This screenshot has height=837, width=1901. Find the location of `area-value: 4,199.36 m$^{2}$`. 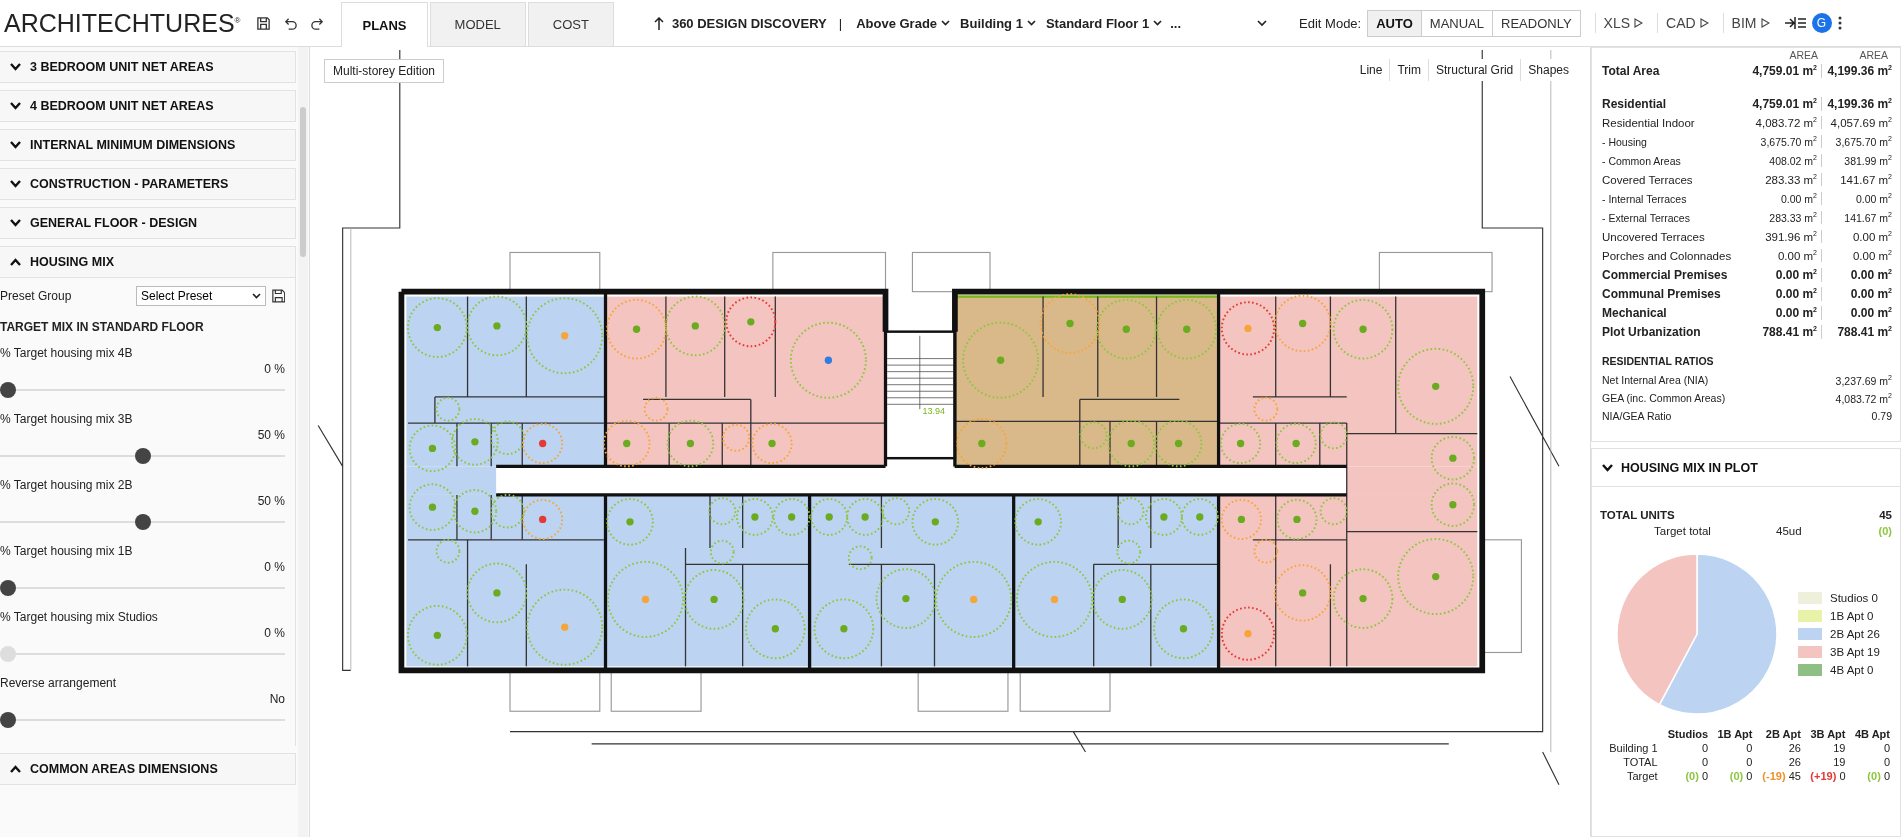

area-value: 4,199.36 m$^{2}$ is located at coordinates (1859, 70).